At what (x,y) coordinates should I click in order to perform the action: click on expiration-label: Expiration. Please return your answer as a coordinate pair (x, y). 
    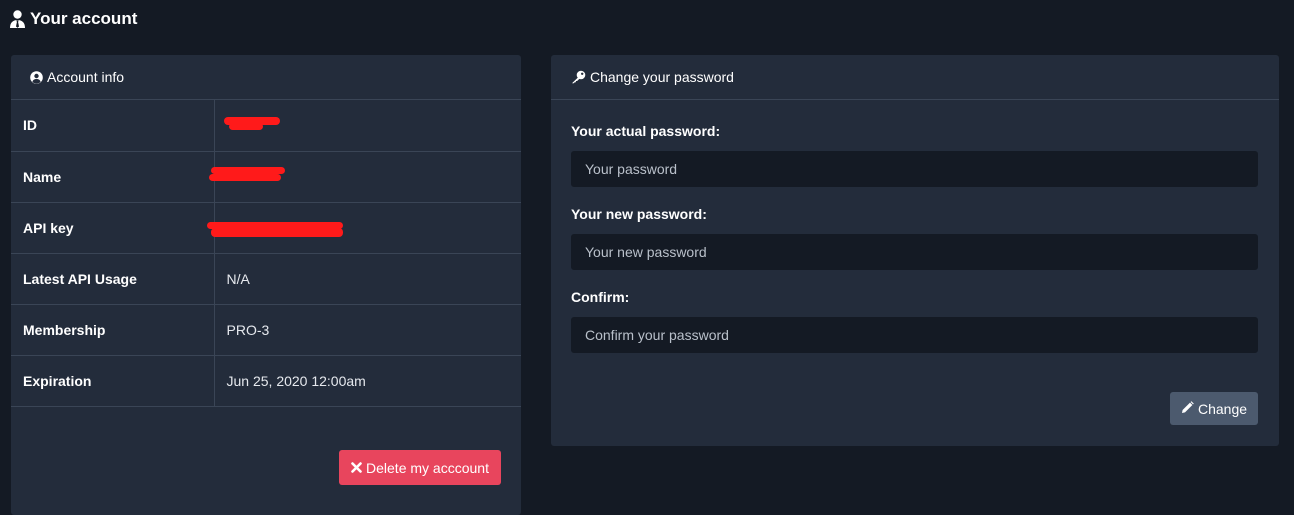
    Looking at the image, I should click on (113, 381).